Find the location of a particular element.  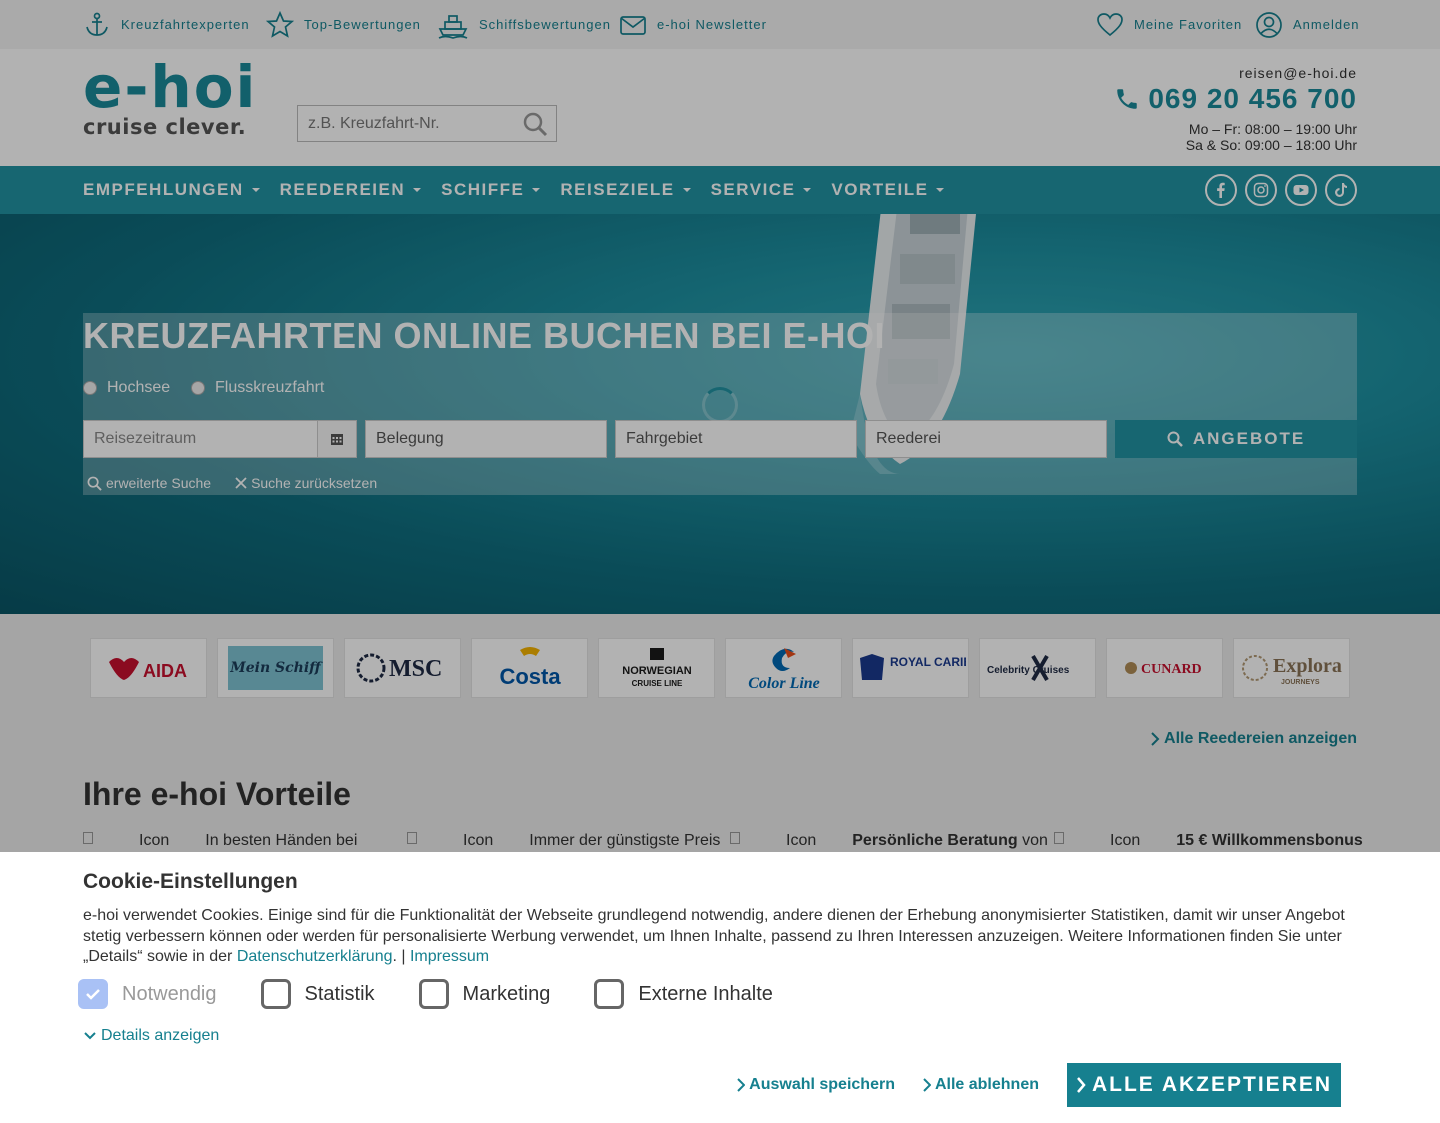

login-link: Anmelden is located at coordinates (1307, 24).